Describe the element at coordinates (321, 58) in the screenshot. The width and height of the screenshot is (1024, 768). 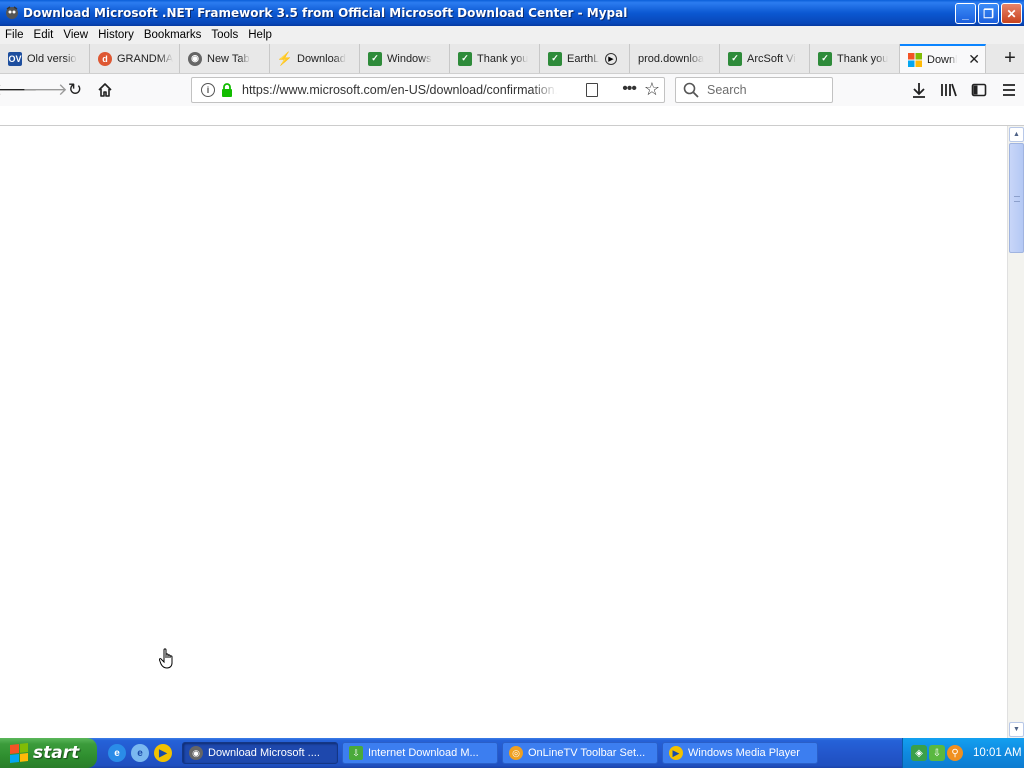
I see `tab-label: Download` at that location.